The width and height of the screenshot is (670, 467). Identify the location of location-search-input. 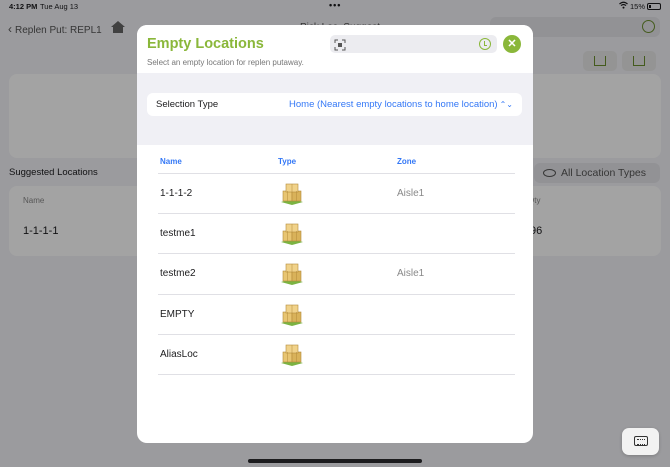
(413, 44).